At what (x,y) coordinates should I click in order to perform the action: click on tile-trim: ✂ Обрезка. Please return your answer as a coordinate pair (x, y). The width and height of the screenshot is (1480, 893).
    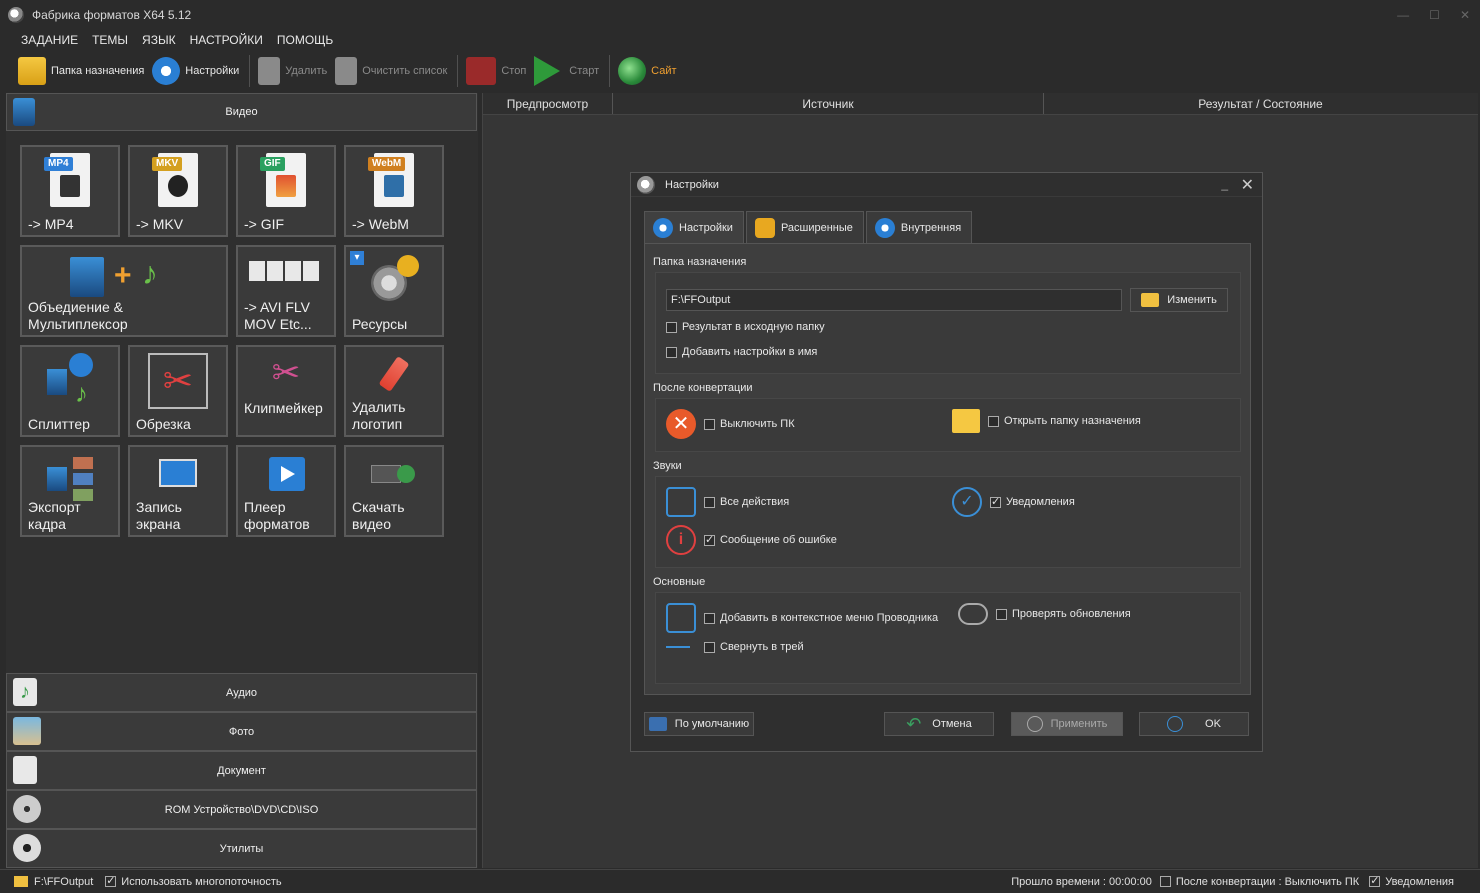
    Looking at the image, I should click on (178, 391).